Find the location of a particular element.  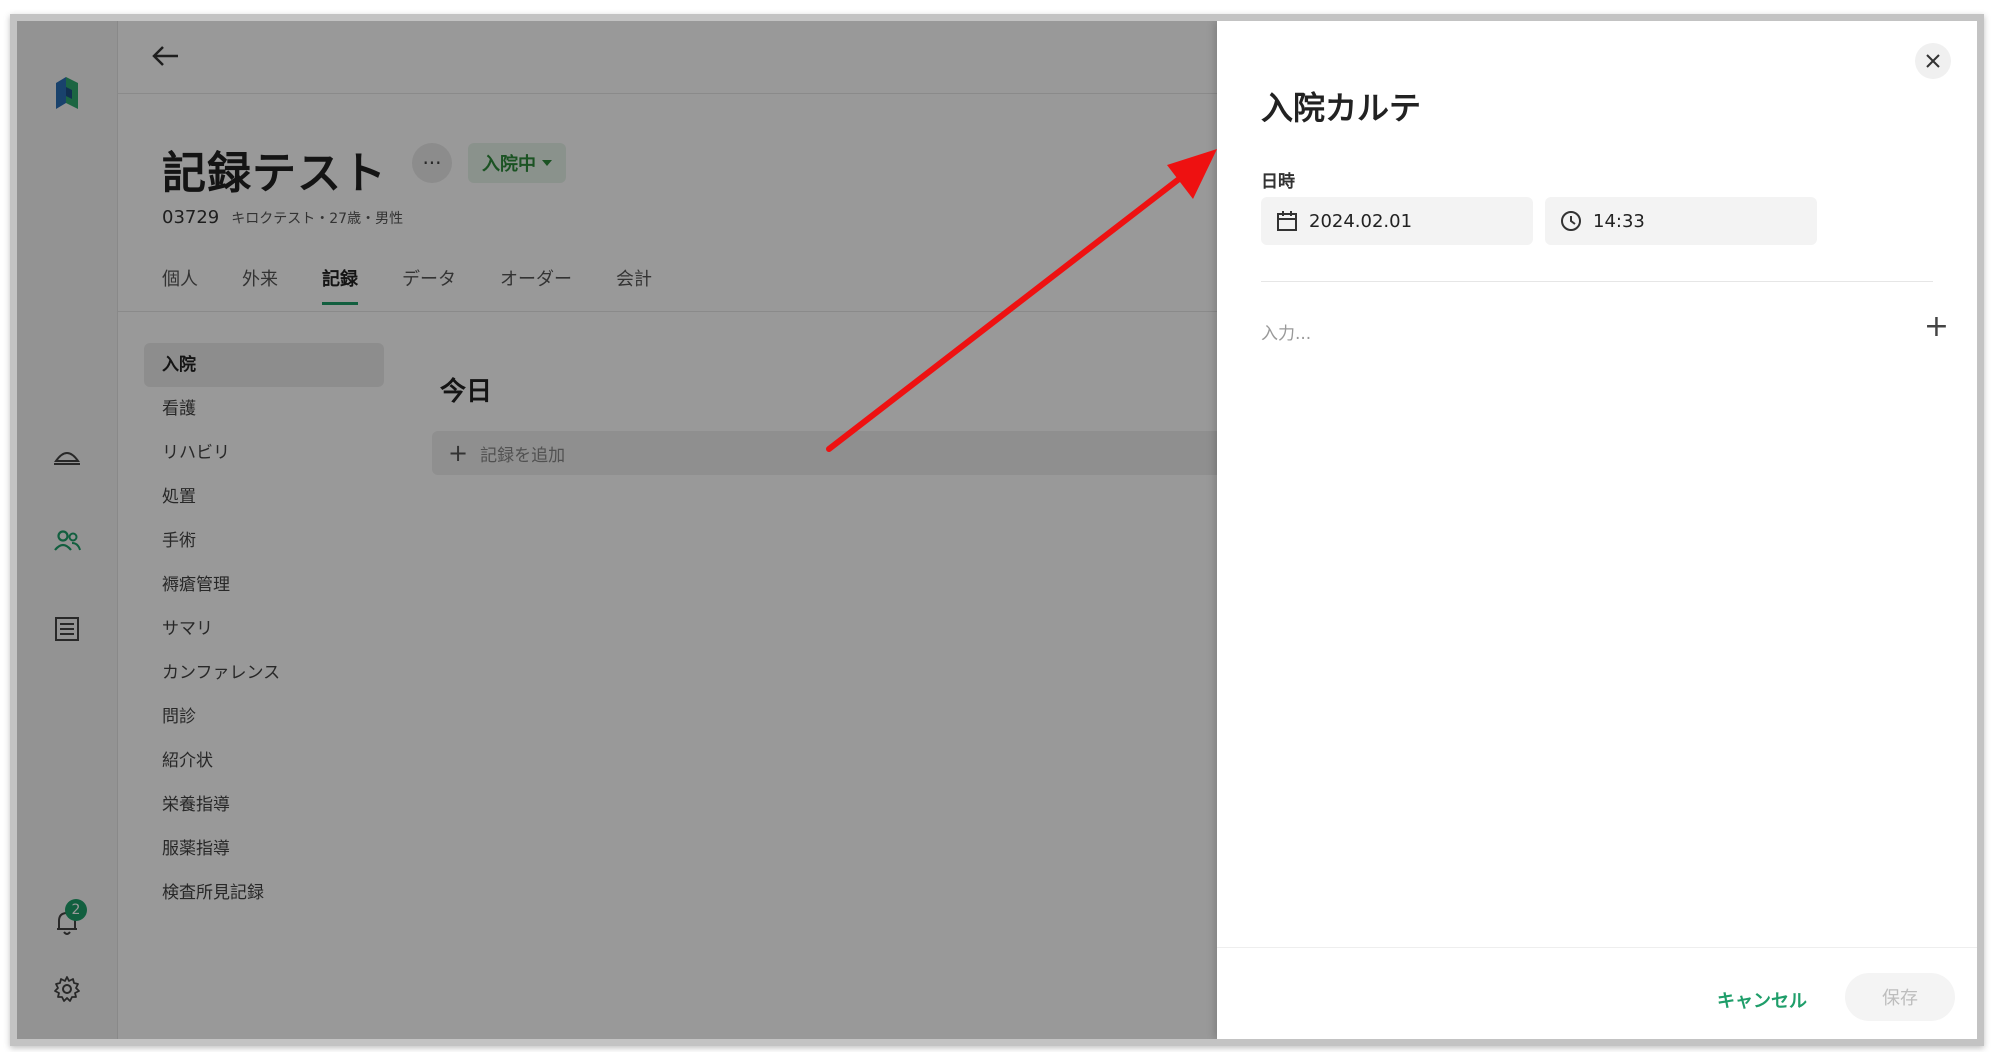

time-field: 14:33 is located at coordinates (1681, 221).